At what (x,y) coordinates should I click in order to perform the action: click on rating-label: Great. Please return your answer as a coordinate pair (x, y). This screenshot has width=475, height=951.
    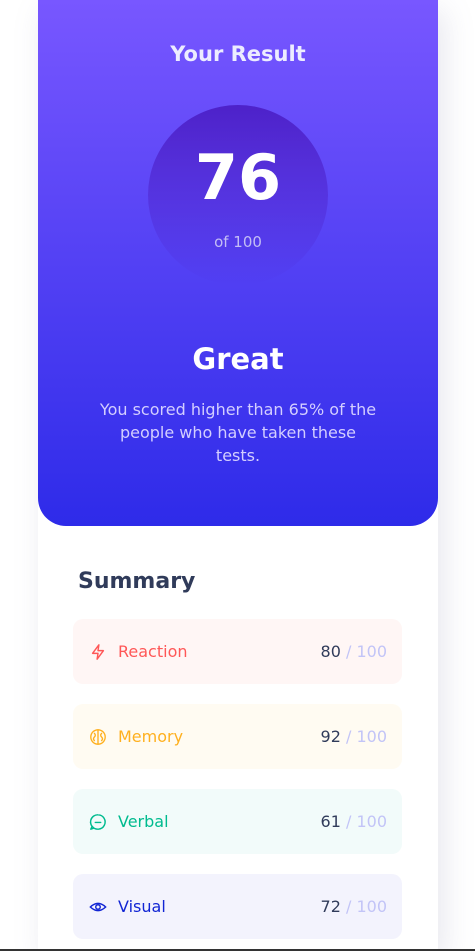
    Looking at the image, I should click on (238, 359).